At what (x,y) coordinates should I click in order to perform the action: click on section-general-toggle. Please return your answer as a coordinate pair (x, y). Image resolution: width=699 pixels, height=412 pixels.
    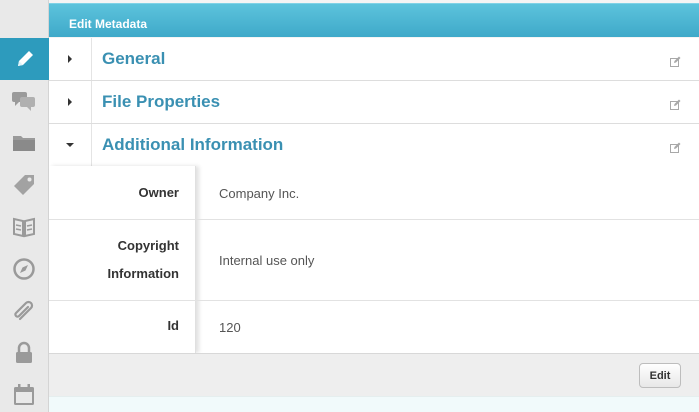
    Looking at the image, I should click on (70, 59).